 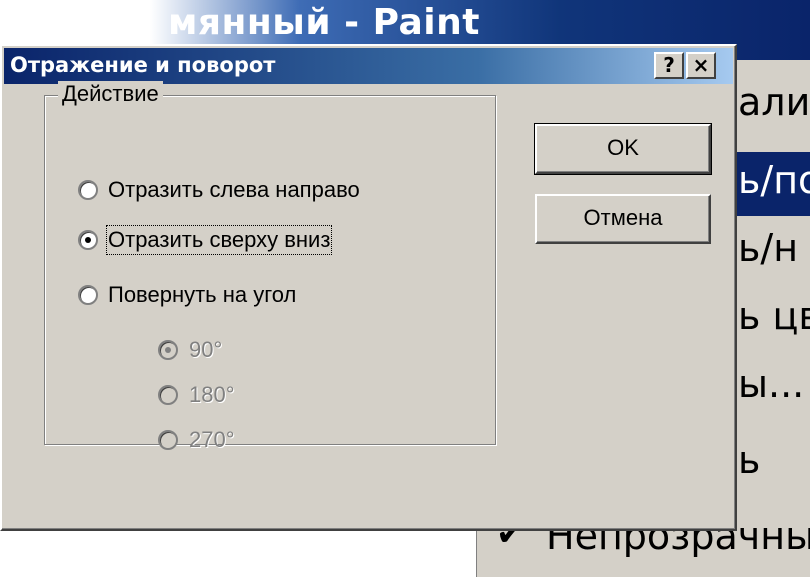 I want to click on dialog-title: Отражение и поворот, so click(x=143, y=65).